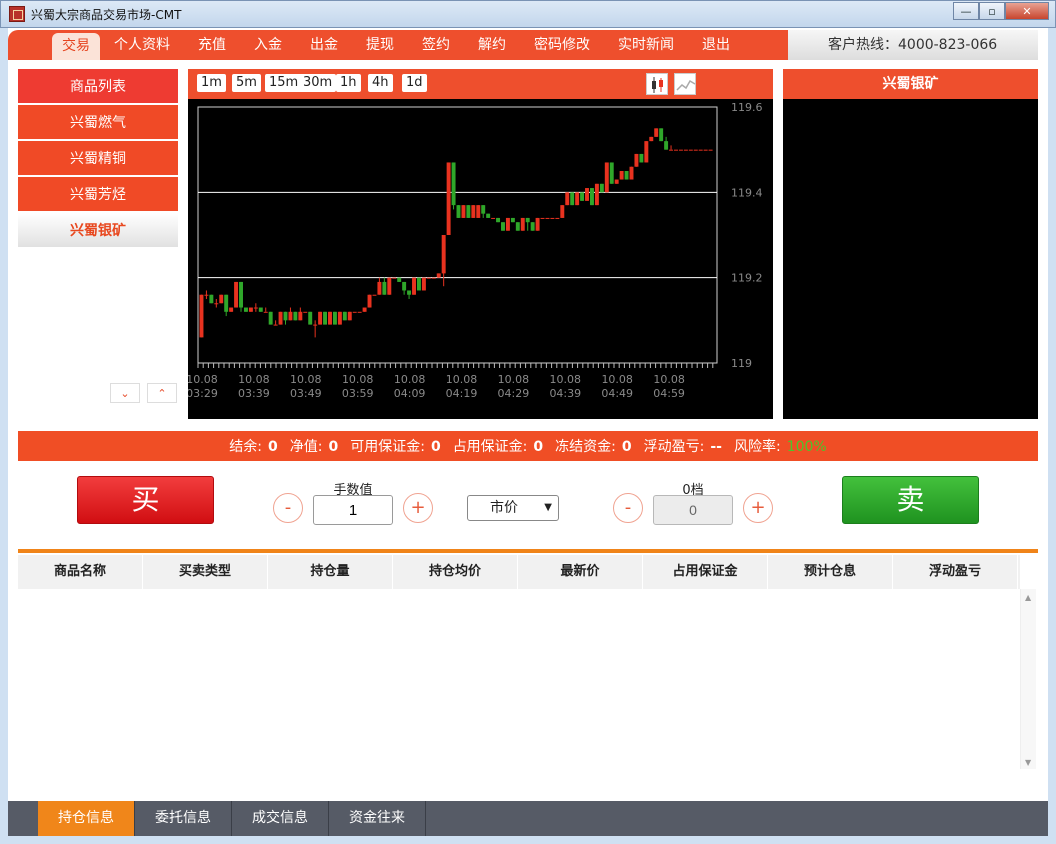  I want to click on account-field: 结余: 0, so click(253, 446).